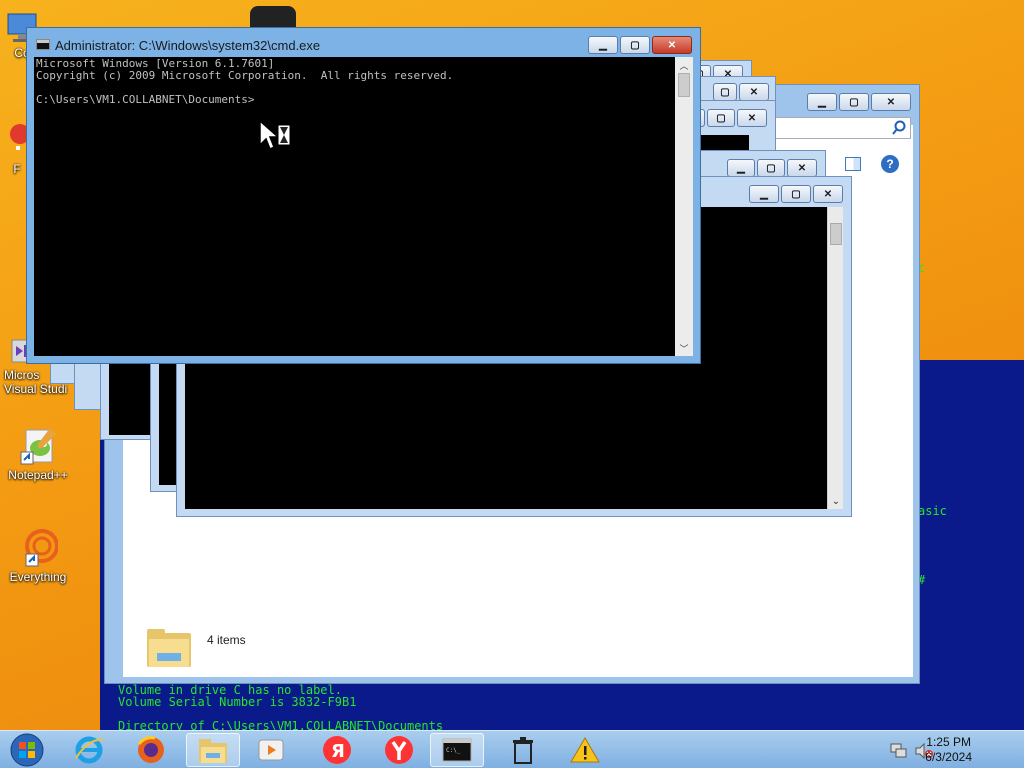  I want to click on yandex-icon, so click(399, 750).